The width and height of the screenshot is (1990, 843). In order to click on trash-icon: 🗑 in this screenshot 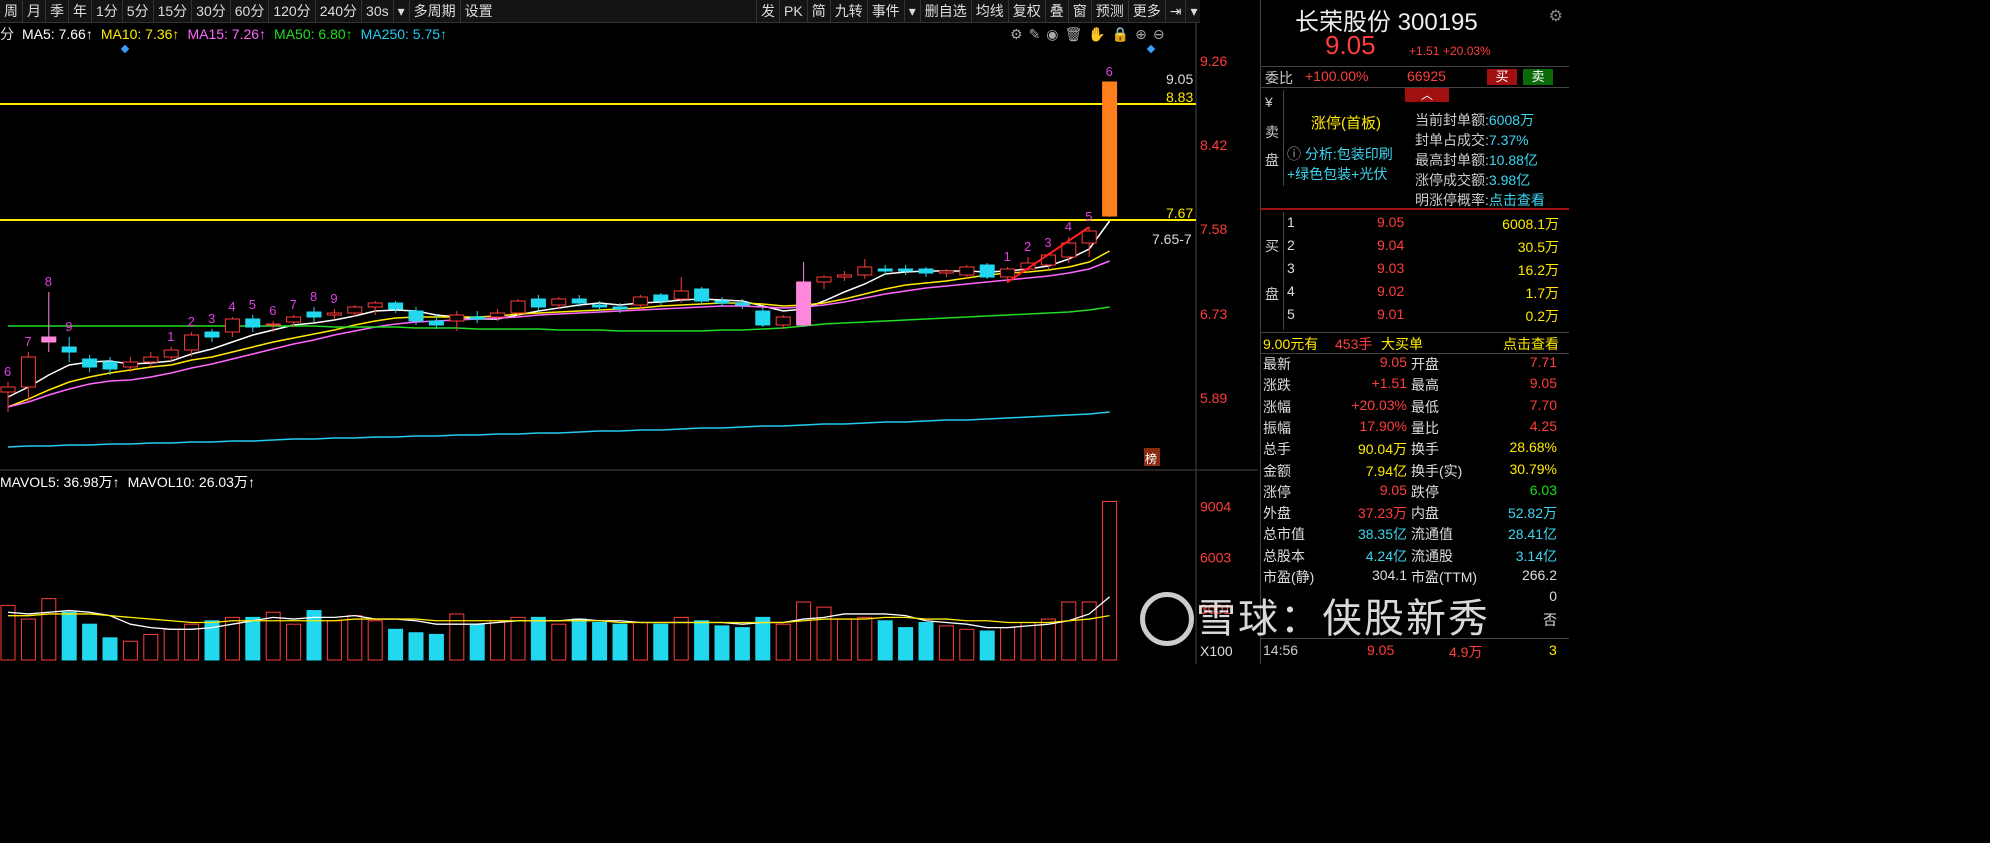, I will do `click(1074, 34)`.